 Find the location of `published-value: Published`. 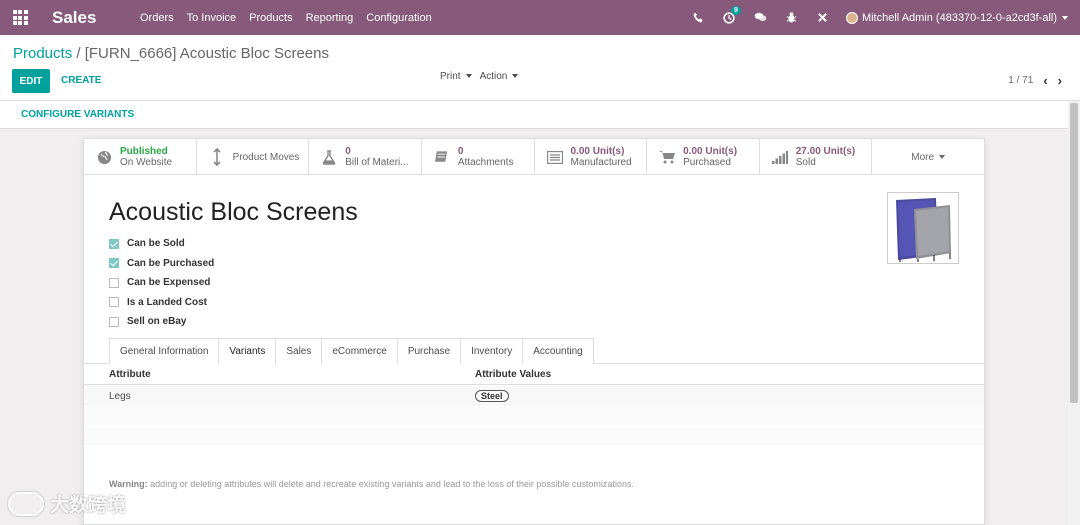

published-value: Published is located at coordinates (144, 151).